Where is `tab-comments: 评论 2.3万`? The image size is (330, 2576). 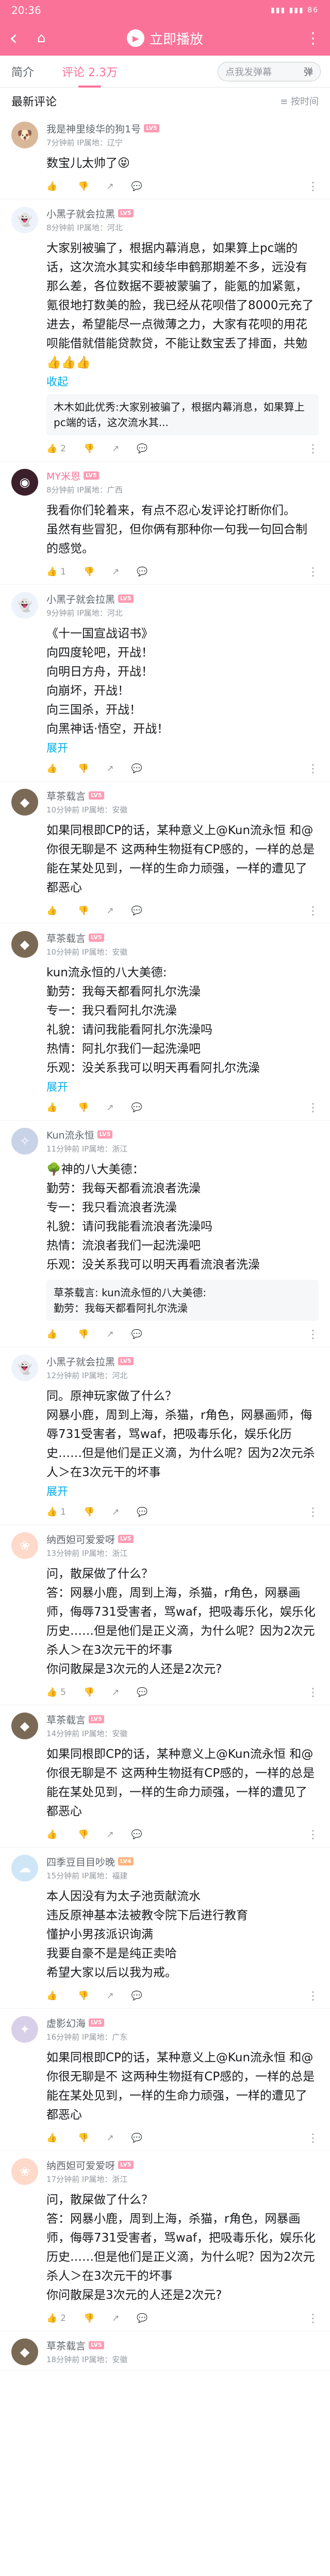
tab-comments: 评论 2.3万 is located at coordinates (90, 72).